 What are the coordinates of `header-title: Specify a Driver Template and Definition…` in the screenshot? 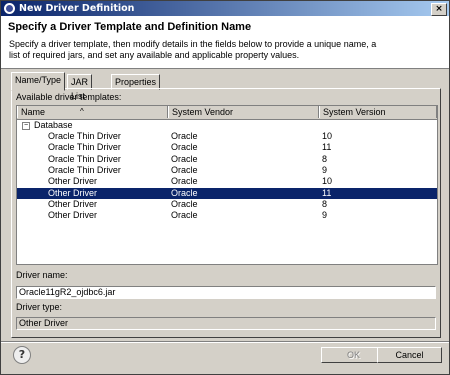 It's located at (130, 27).